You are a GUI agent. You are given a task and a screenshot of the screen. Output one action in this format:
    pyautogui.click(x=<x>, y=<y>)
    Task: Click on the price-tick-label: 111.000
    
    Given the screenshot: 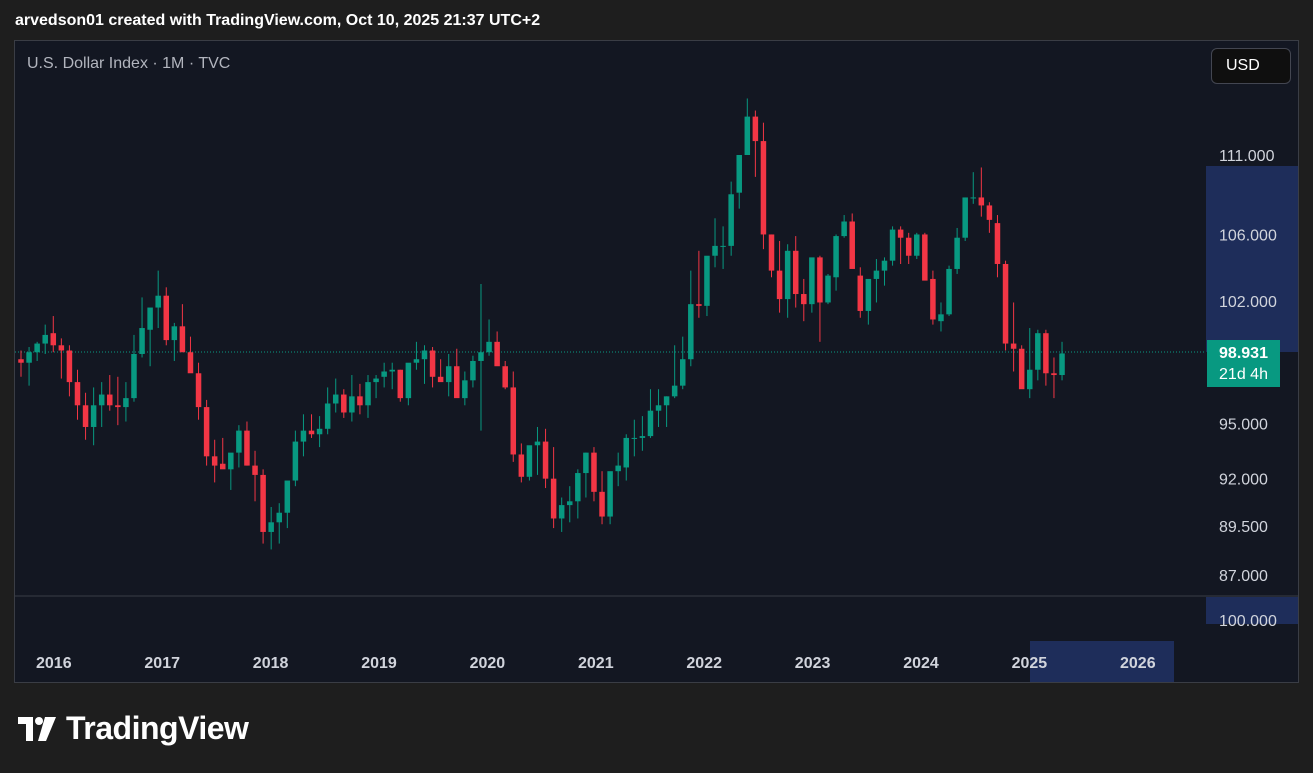 What is the action you would take?
    pyautogui.click(x=1247, y=156)
    